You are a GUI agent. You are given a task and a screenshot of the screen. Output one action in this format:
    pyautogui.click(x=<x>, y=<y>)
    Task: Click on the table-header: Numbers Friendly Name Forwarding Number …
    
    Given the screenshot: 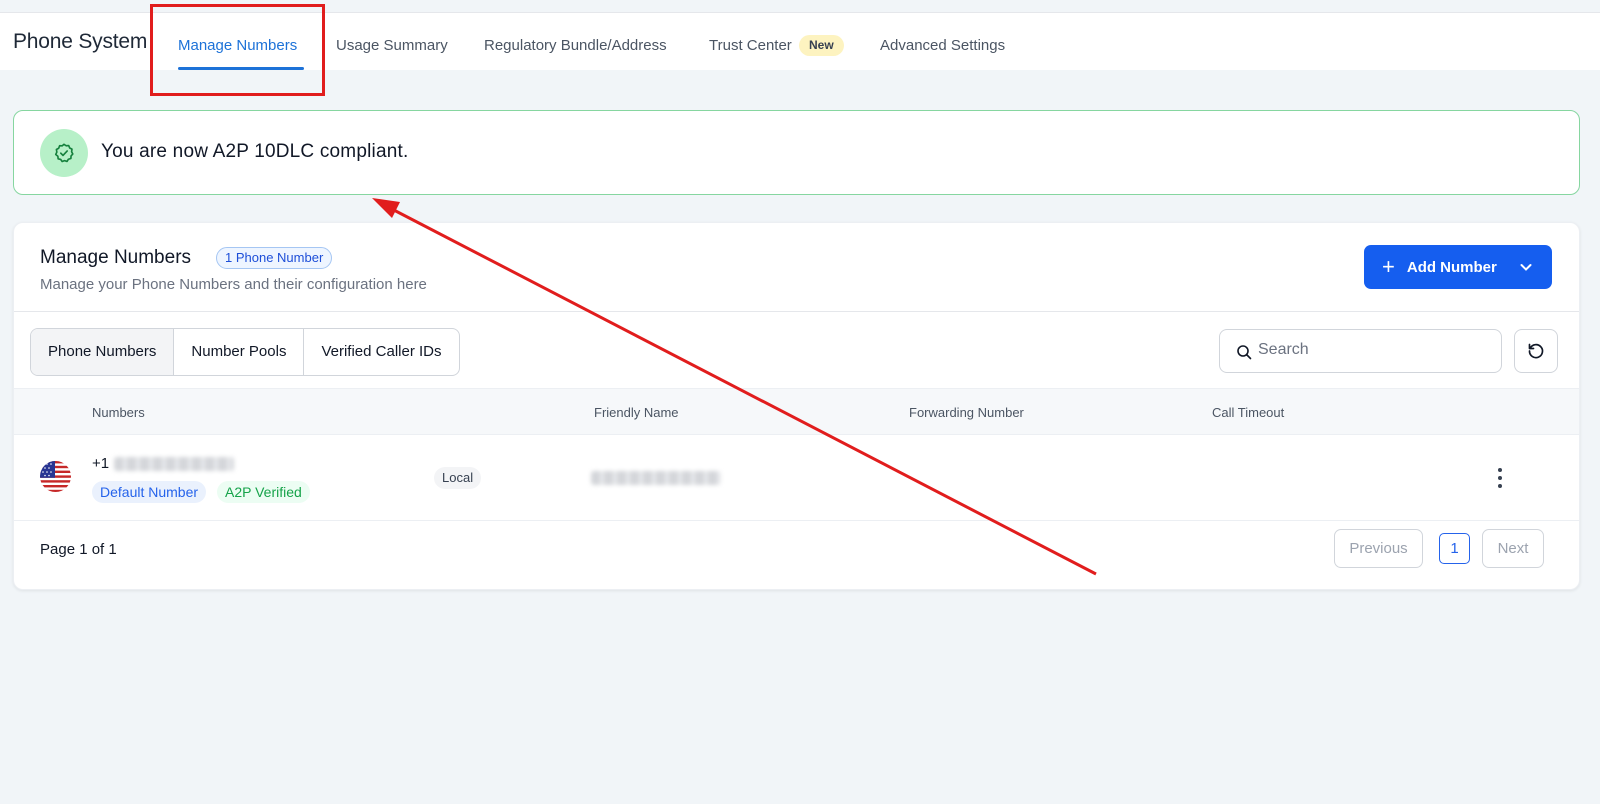 What is the action you would take?
    pyautogui.click(x=796, y=411)
    